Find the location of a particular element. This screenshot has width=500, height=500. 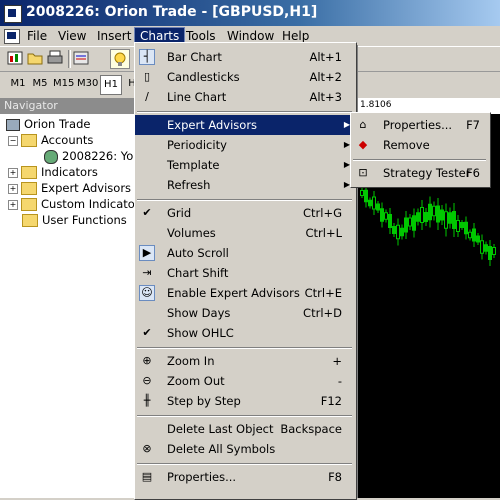

bar-chart-icon: ┤ is located at coordinates (147, 57).